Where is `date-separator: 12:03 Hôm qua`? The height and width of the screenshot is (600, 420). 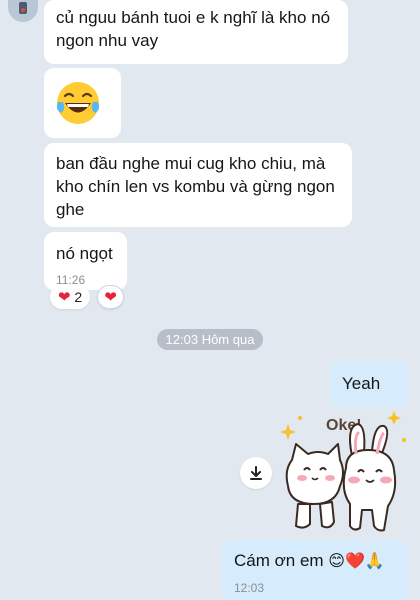 date-separator: 12:03 Hôm qua is located at coordinates (210, 339).